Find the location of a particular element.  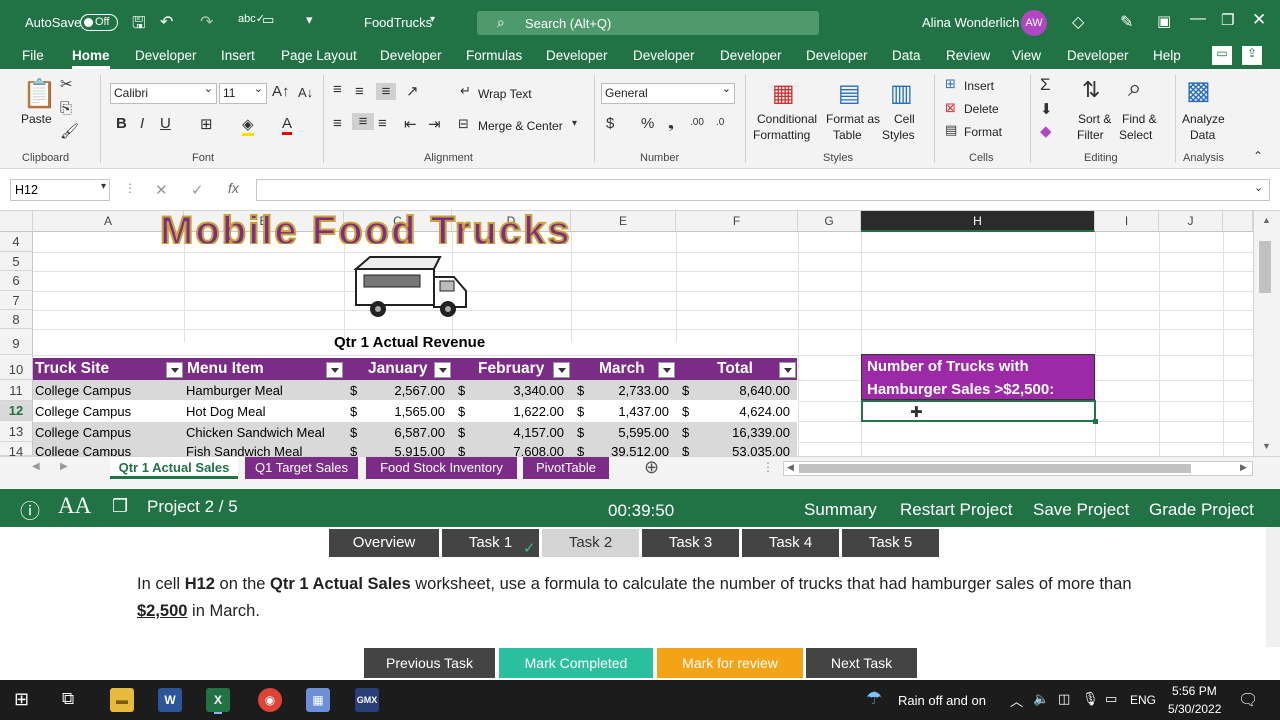

cell-feb: 4,157.00 is located at coordinates (519, 432).